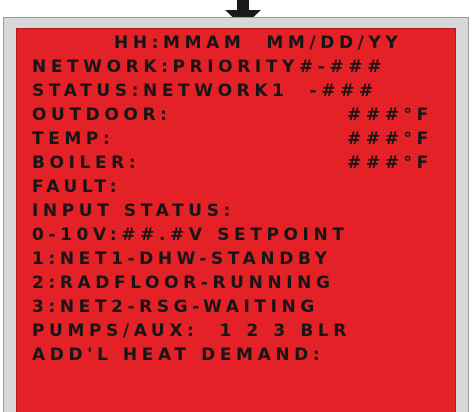  I want to click on input-3-status: 3:NET2-RSG-WAITING, so click(175, 307).